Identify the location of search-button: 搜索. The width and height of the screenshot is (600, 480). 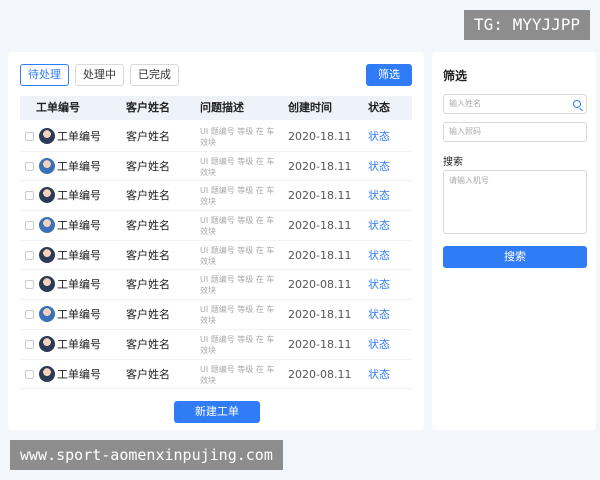
(515, 257).